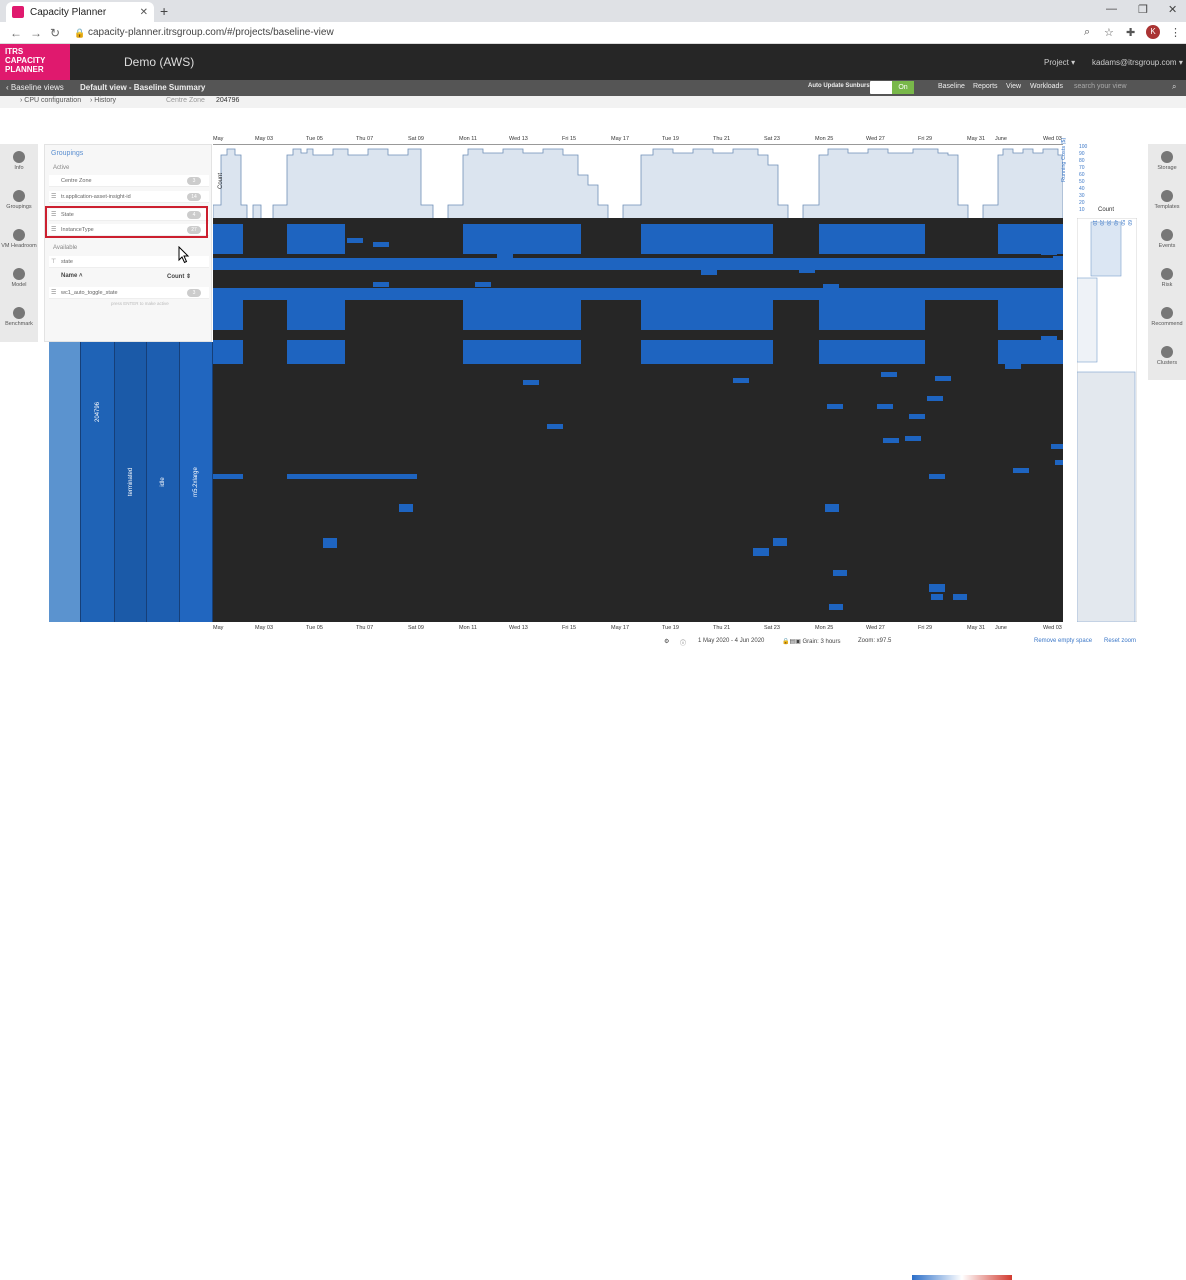  What do you see at coordinates (1059, 62) in the screenshot?
I see `project-menu: Project ▾` at bounding box center [1059, 62].